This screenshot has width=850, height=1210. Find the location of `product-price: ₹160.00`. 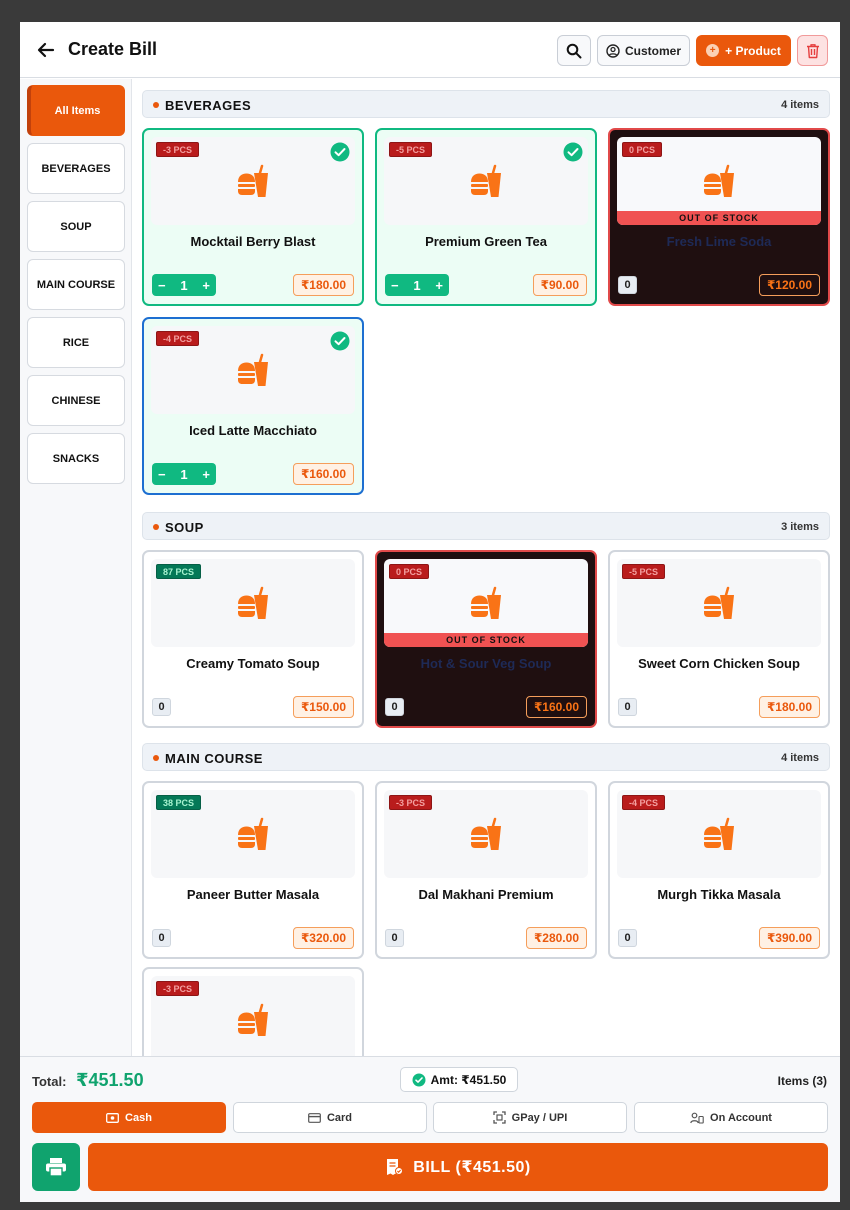

product-price: ₹160.00 is located at coordinates (323, 474).